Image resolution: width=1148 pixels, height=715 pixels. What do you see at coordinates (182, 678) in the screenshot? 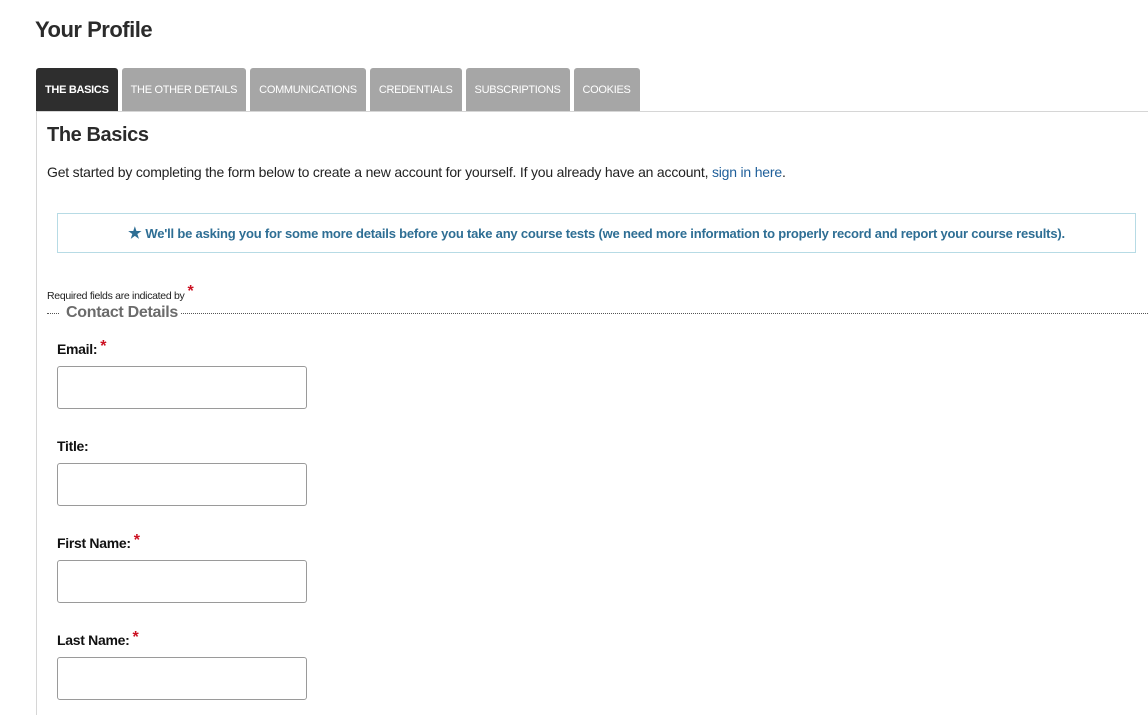
I see `last-name-field` at bounding box center [182, 678].